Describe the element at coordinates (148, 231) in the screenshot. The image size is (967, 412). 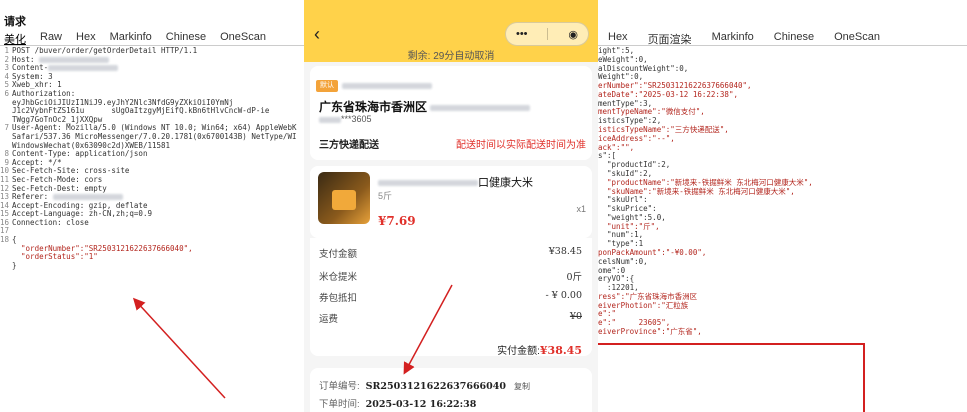
I see `code-line: 17` at that location.